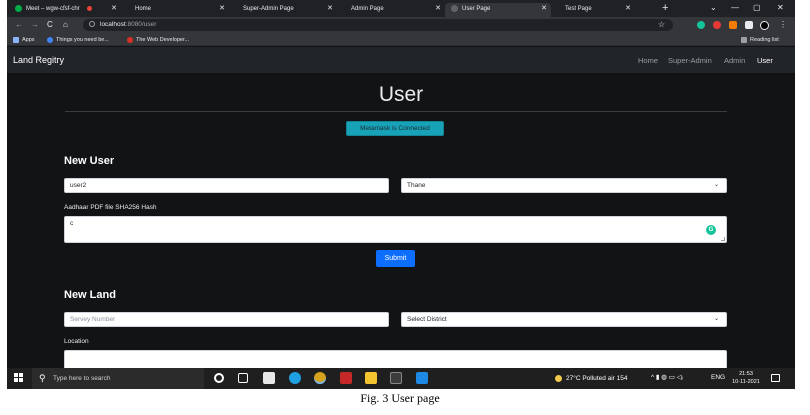 Image resolution: width=810 pixels, height=415 pixels. What do you see at coordinates (422, 378) in the screenshot?
I see `vscode-icon` at bounding box center [422, 378].